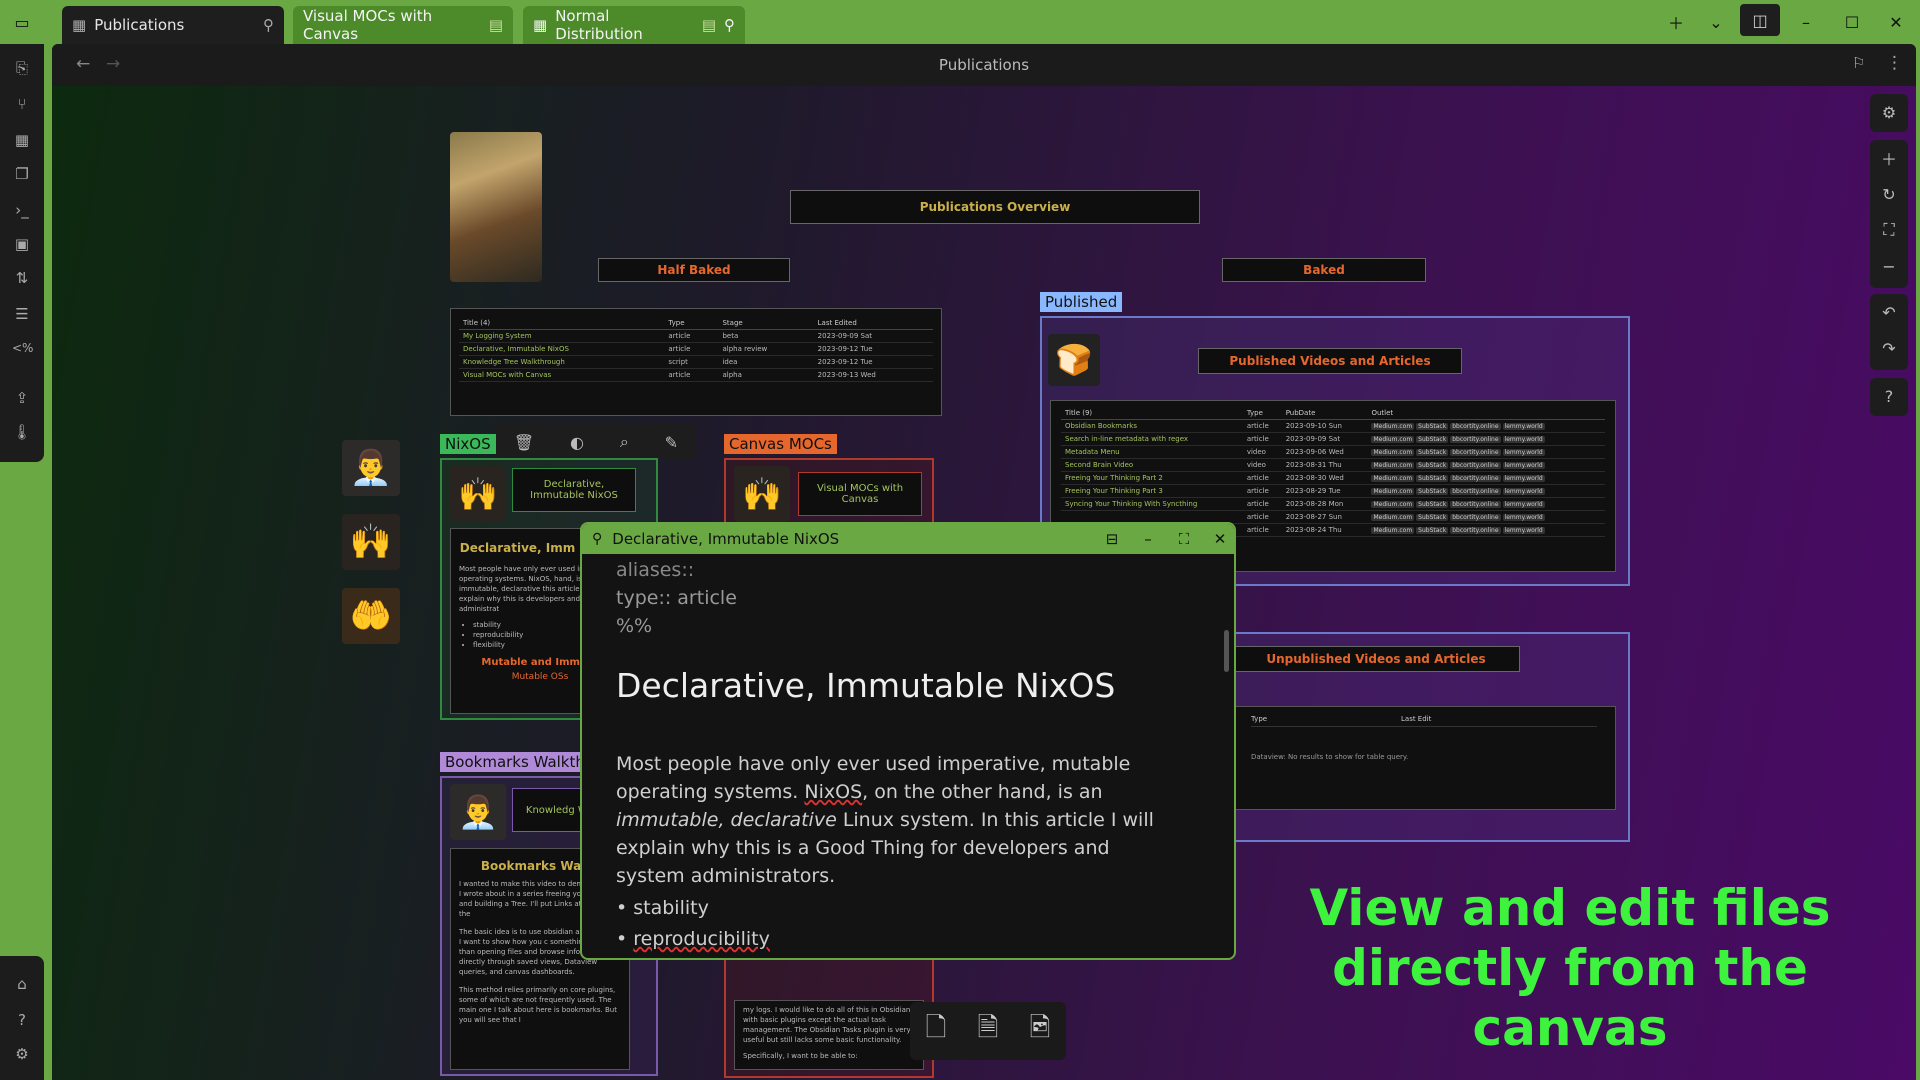  I want to click on column-header: Last Edit, so click(1416, 719).